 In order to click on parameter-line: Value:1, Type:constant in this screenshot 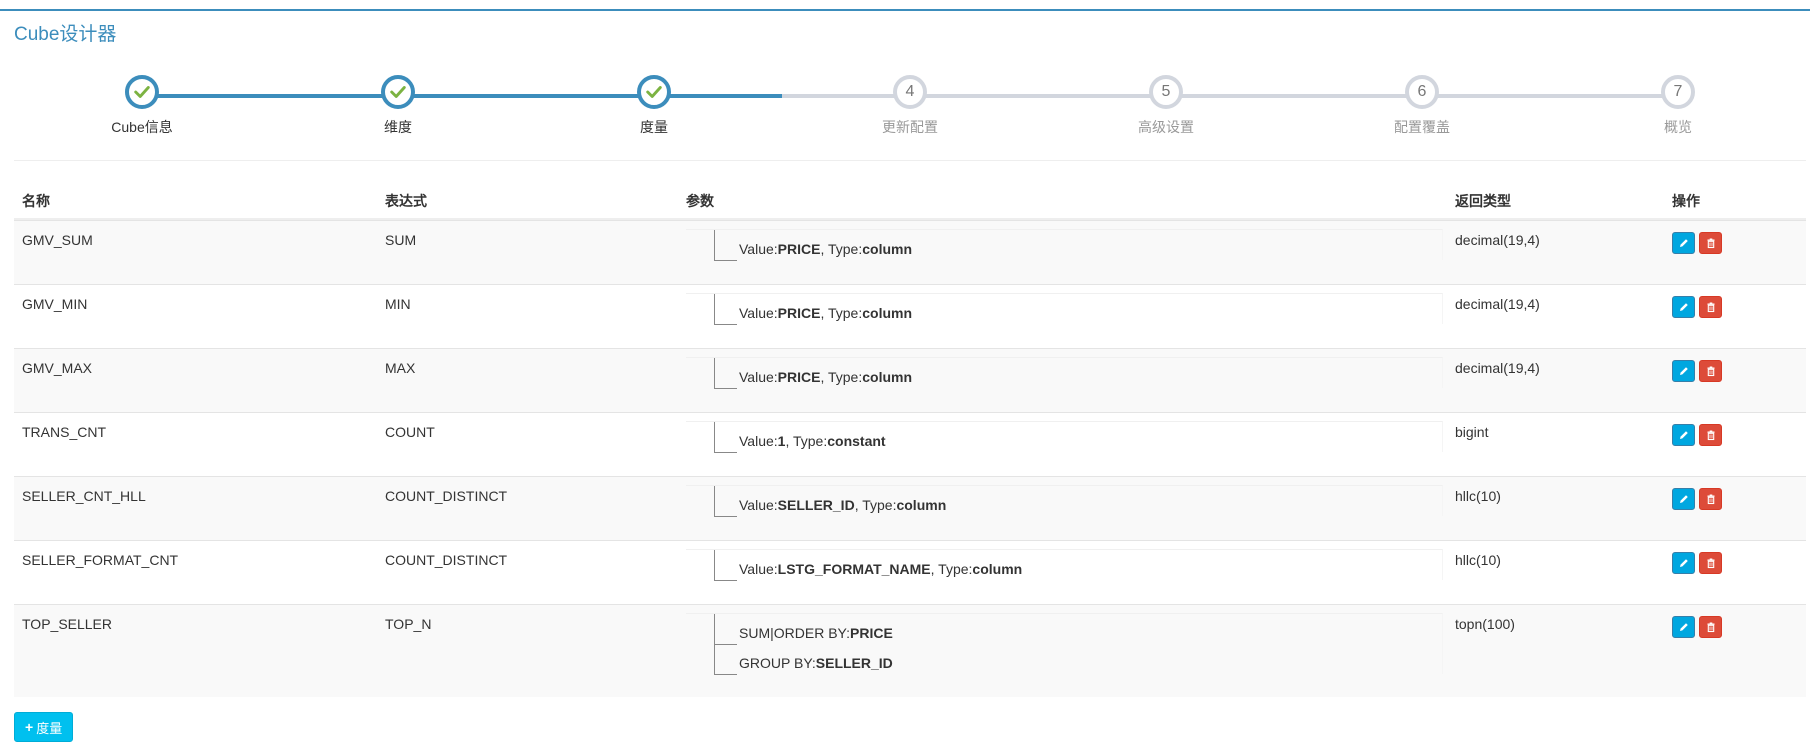, I will do `click(1064, 437)`.